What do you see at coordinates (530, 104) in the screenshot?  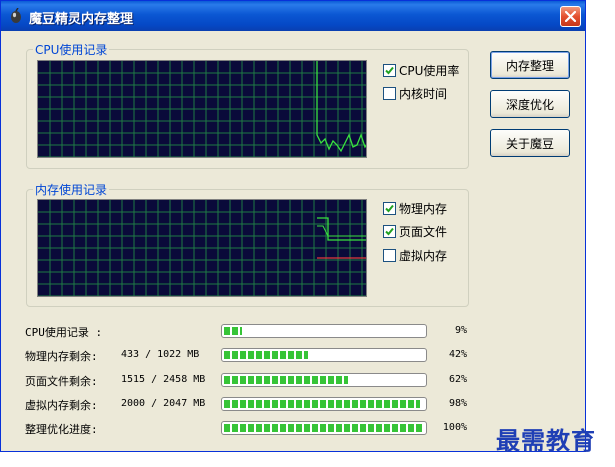 I see `deep-optimize-button: 深度优化` at bounding box center [530, 104].